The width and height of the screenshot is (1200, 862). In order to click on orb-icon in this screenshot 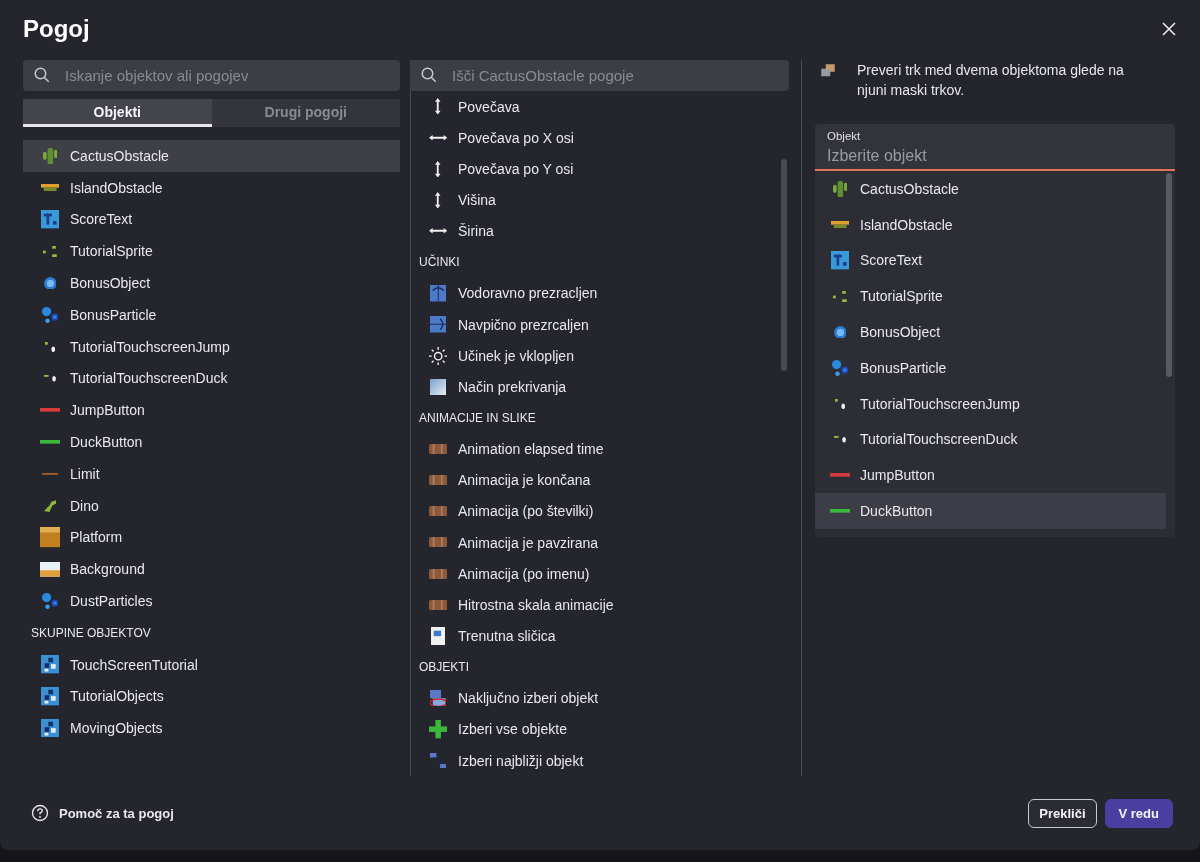, I will do `click(50, 283)`.